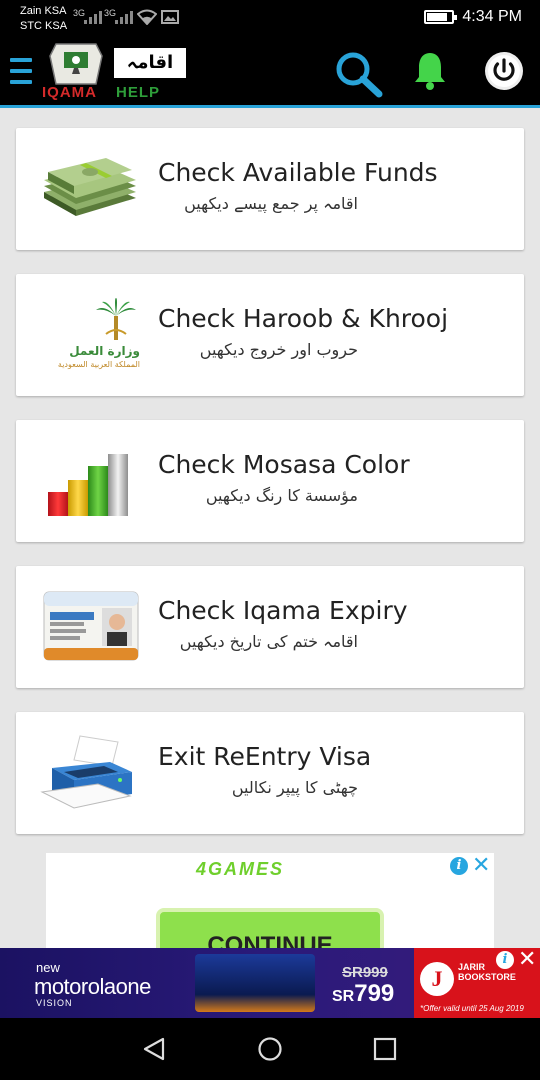  Describe the element at coordinates (21, 71) in the screenshot. I see `menu-icon` at that location.